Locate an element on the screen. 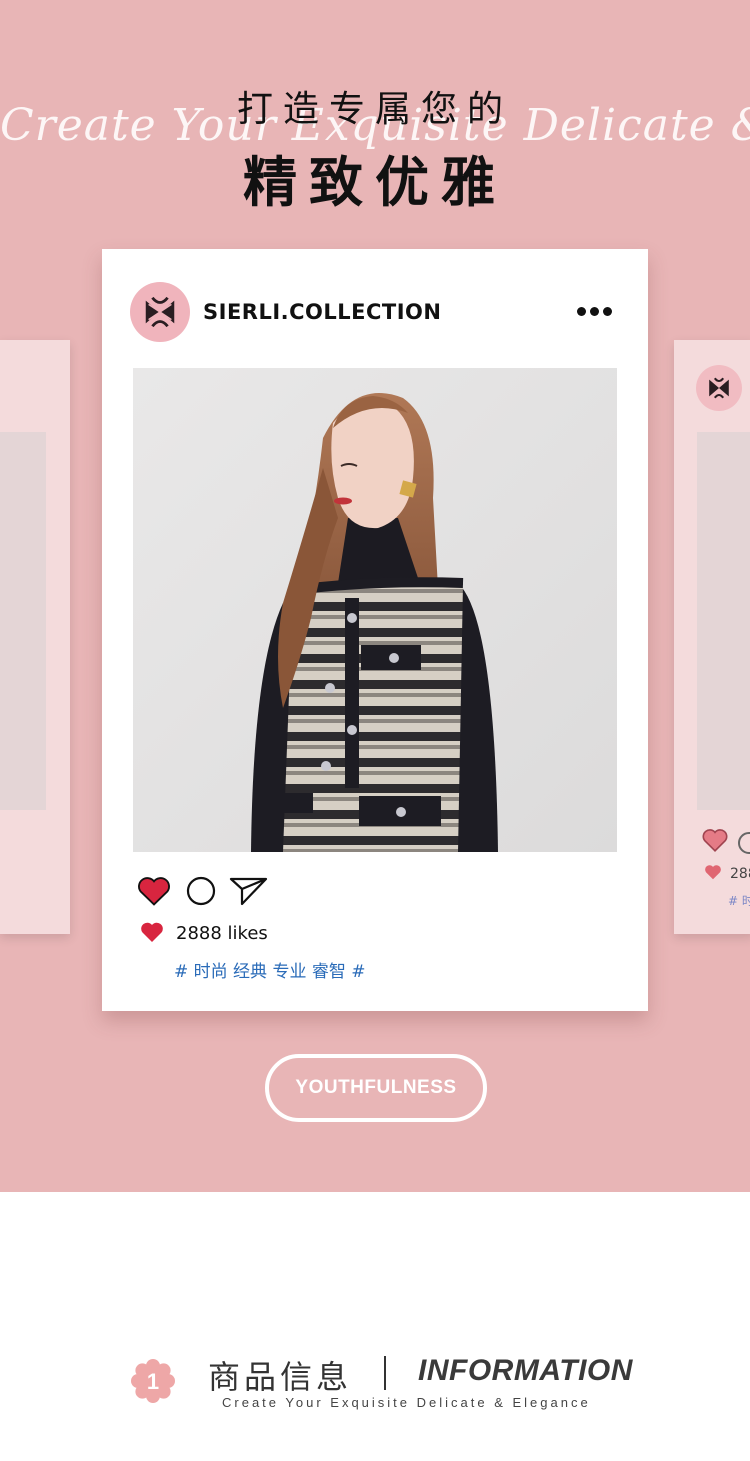 The width and height of the screenshot is (750, 1461). hashtags: # 时 is located at coordinates (739, 901).